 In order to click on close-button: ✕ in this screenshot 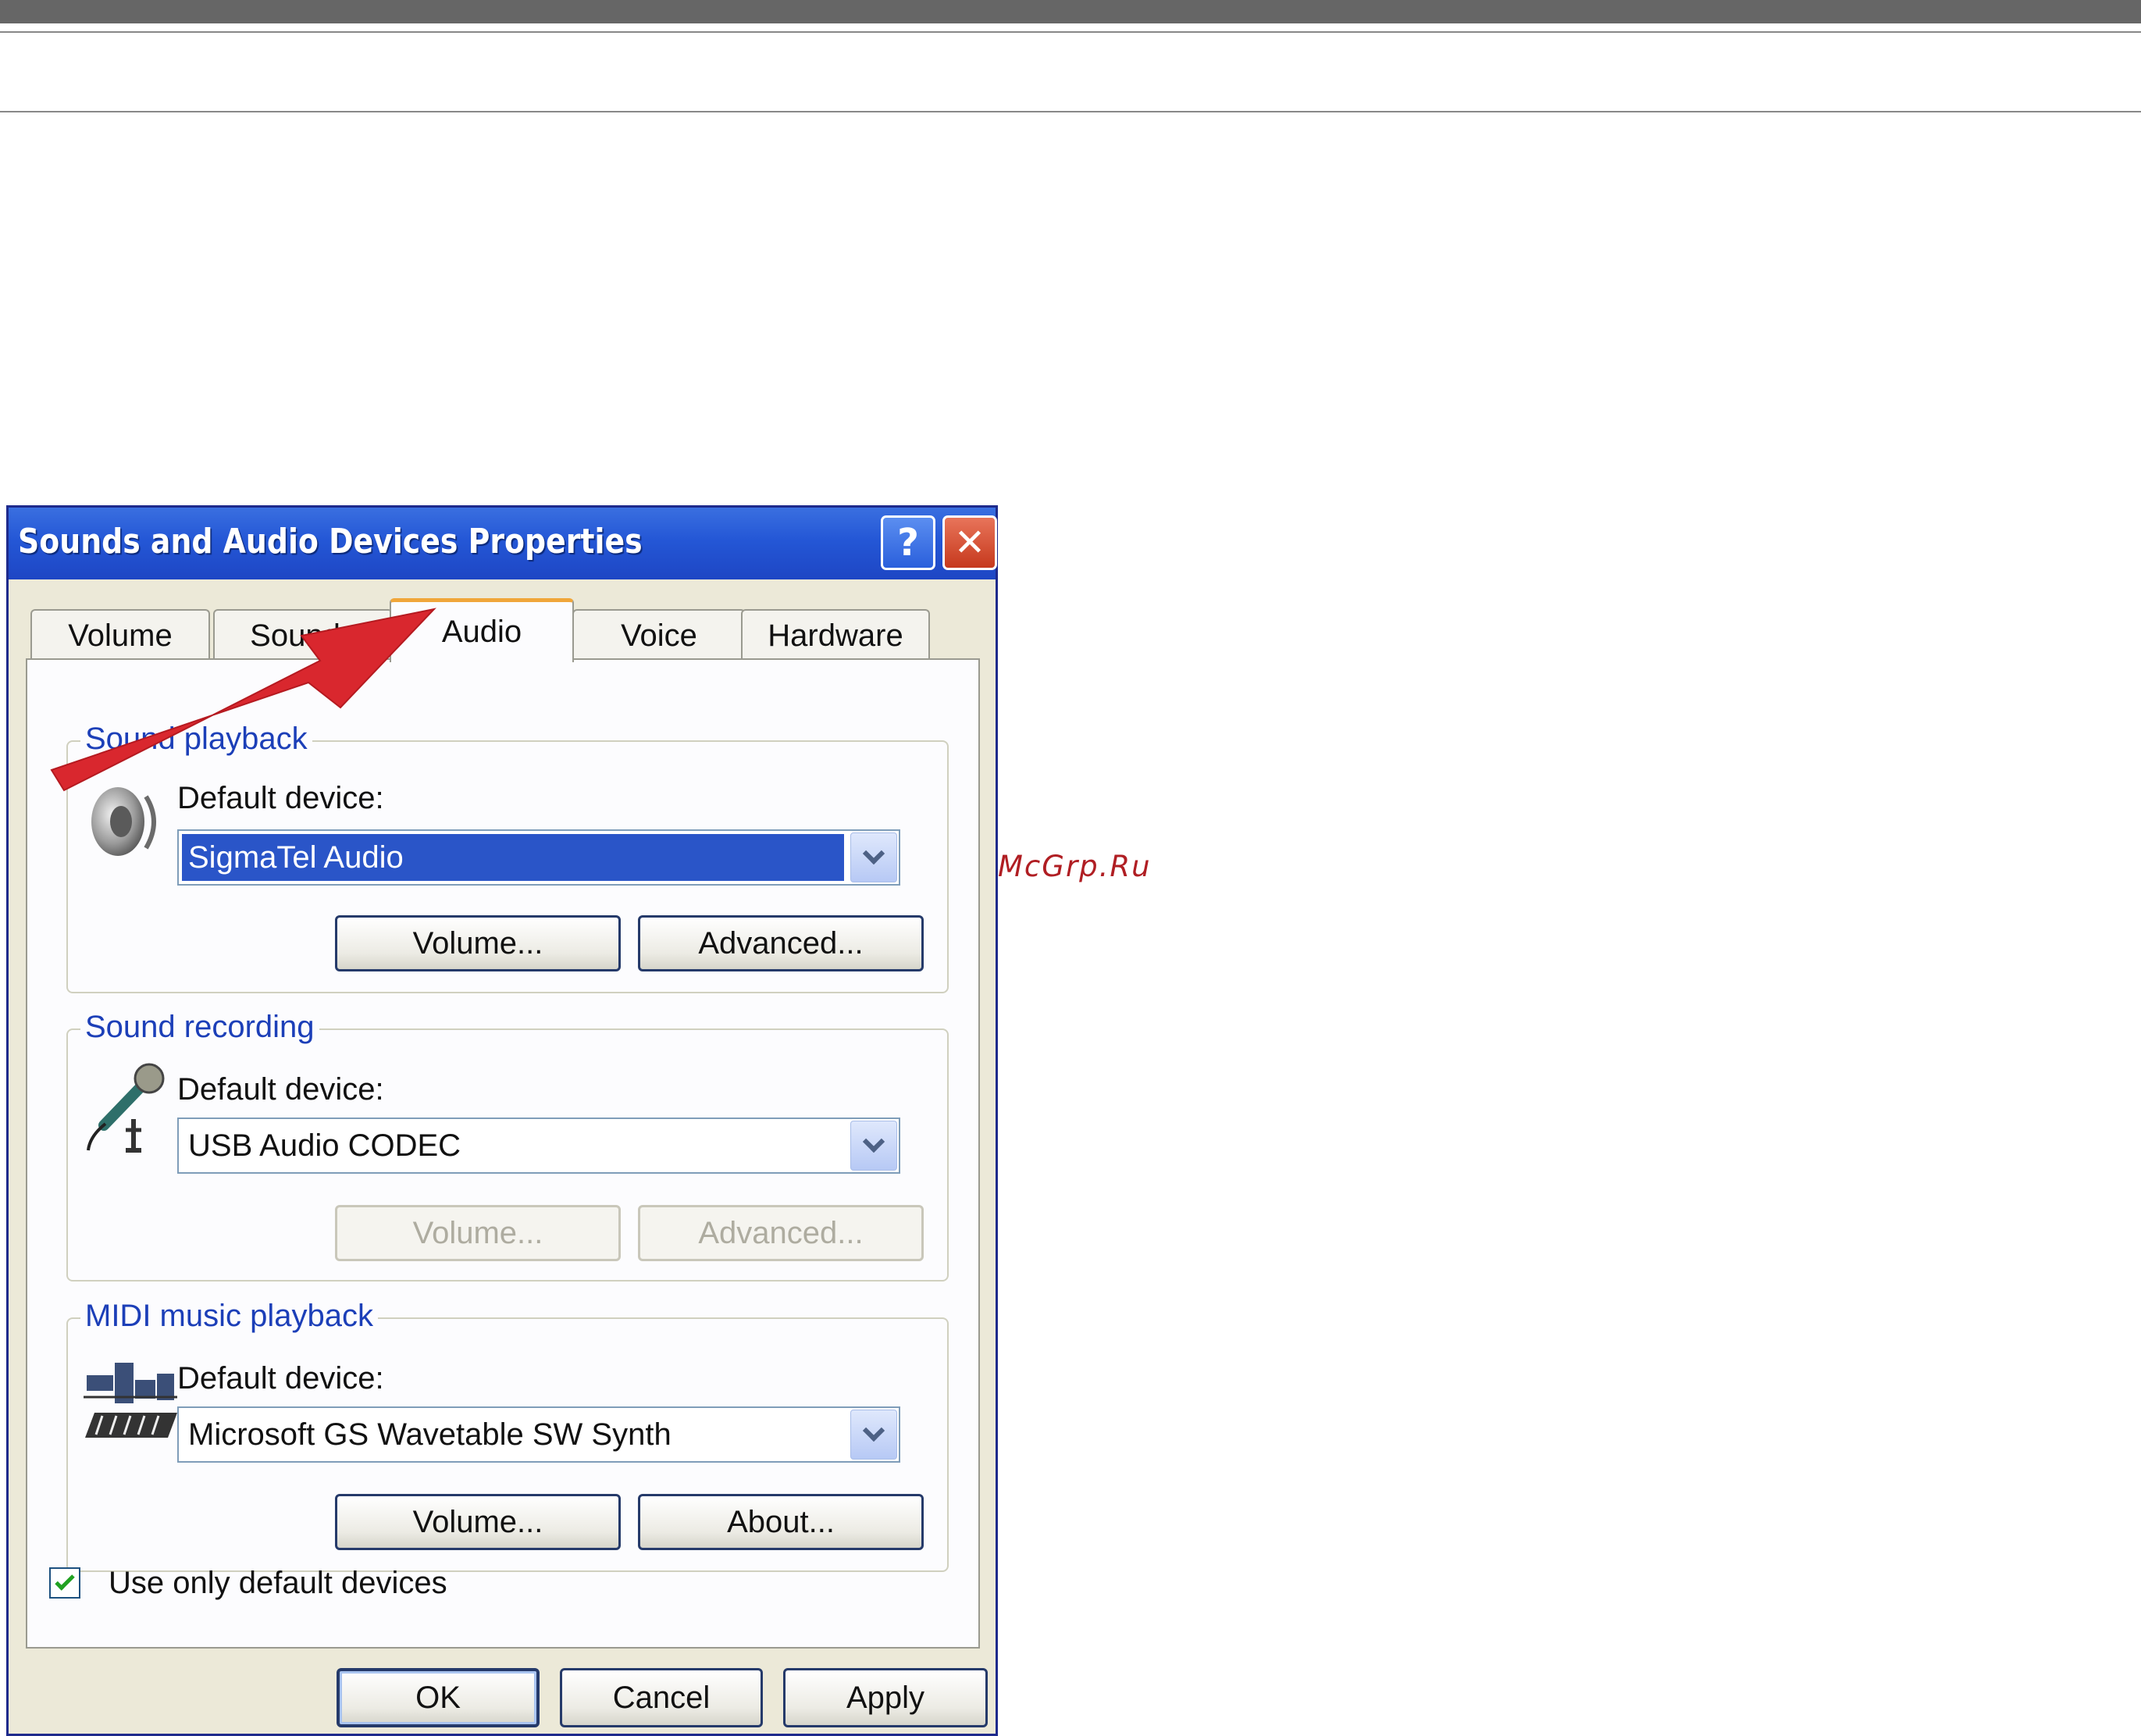, I will do `click(970, 542)`.